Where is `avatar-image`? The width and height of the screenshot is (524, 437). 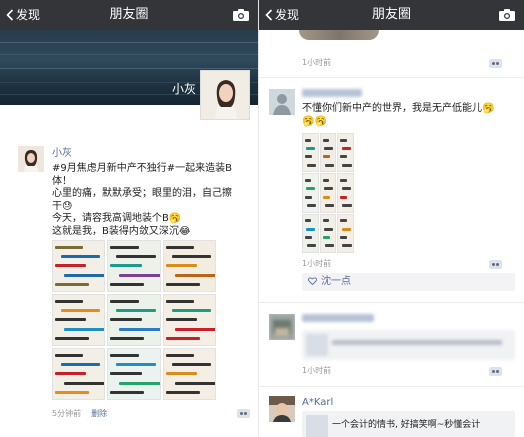 avatar-image is located at coordinates (225, 95).